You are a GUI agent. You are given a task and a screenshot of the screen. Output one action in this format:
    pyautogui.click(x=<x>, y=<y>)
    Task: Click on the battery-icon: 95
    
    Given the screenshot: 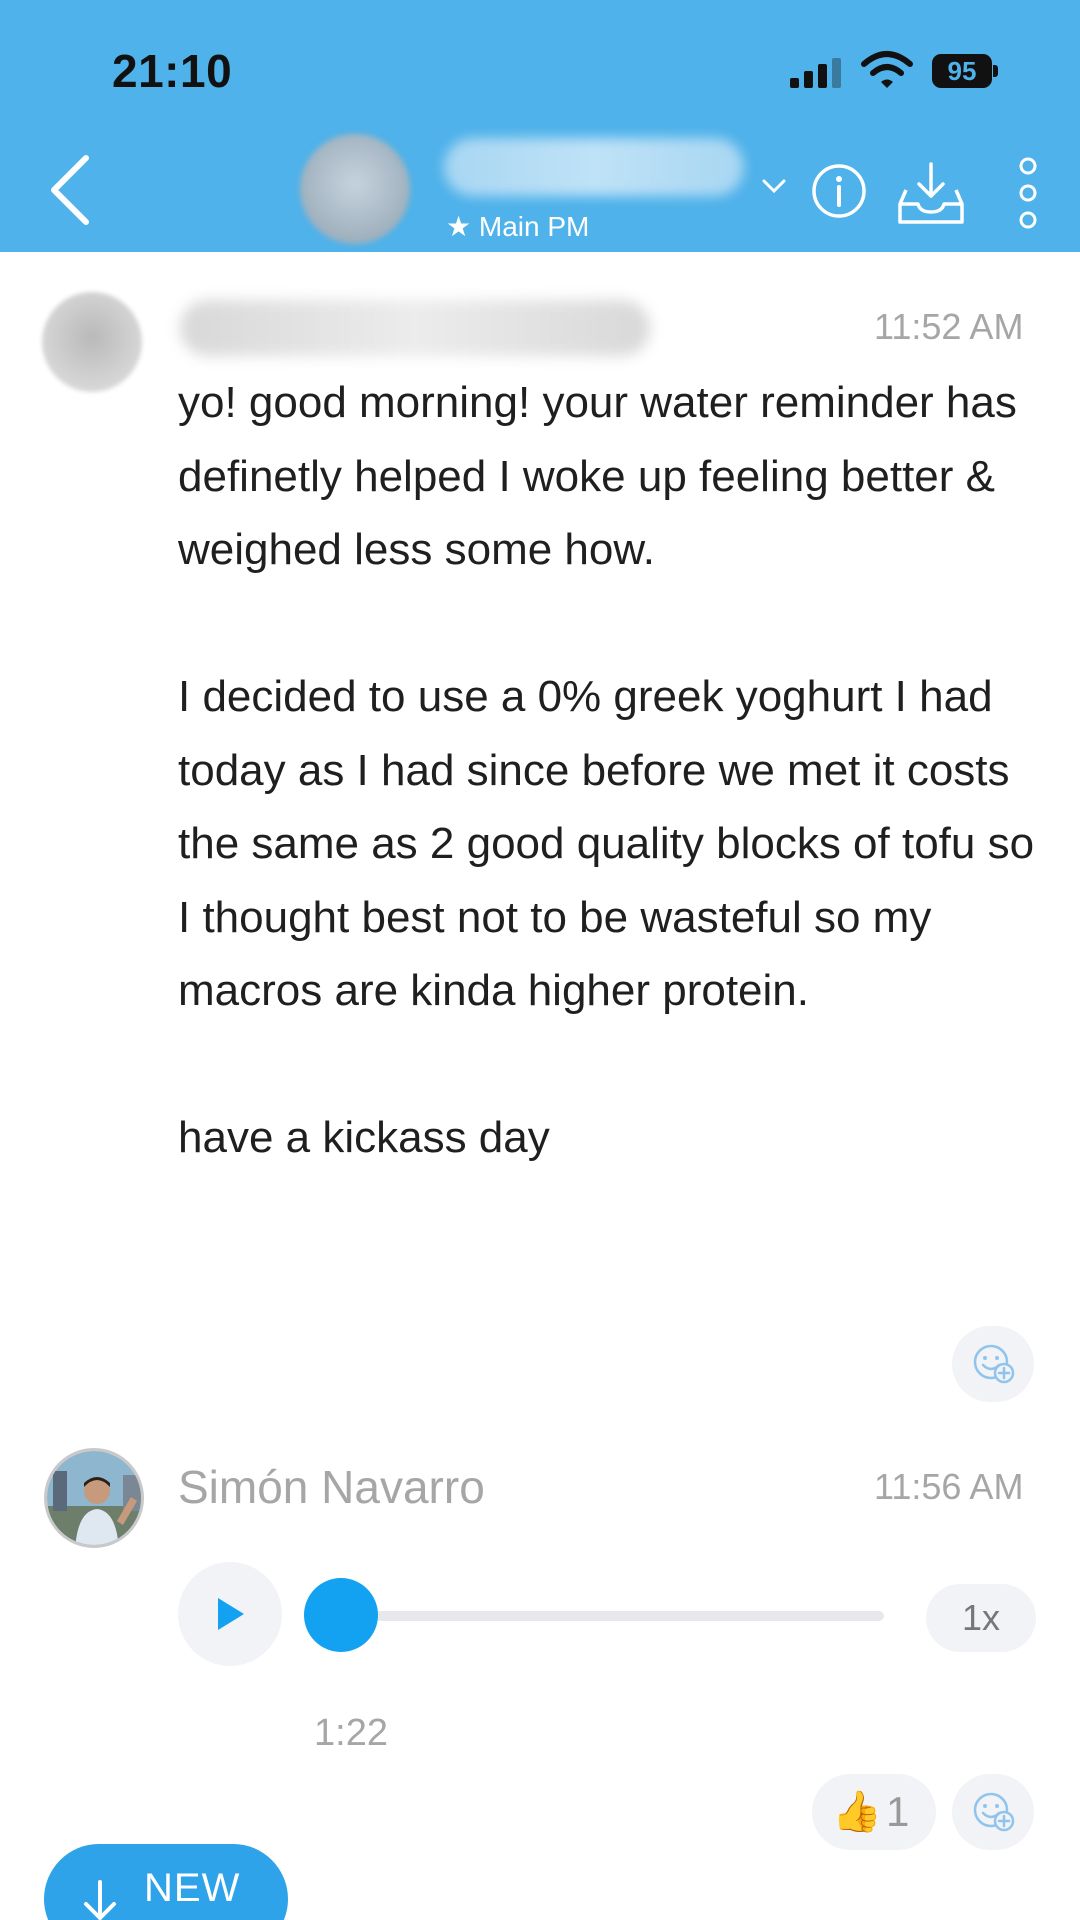 What is the action you would take?
    pyautogui.click(x=965, y=71)
    